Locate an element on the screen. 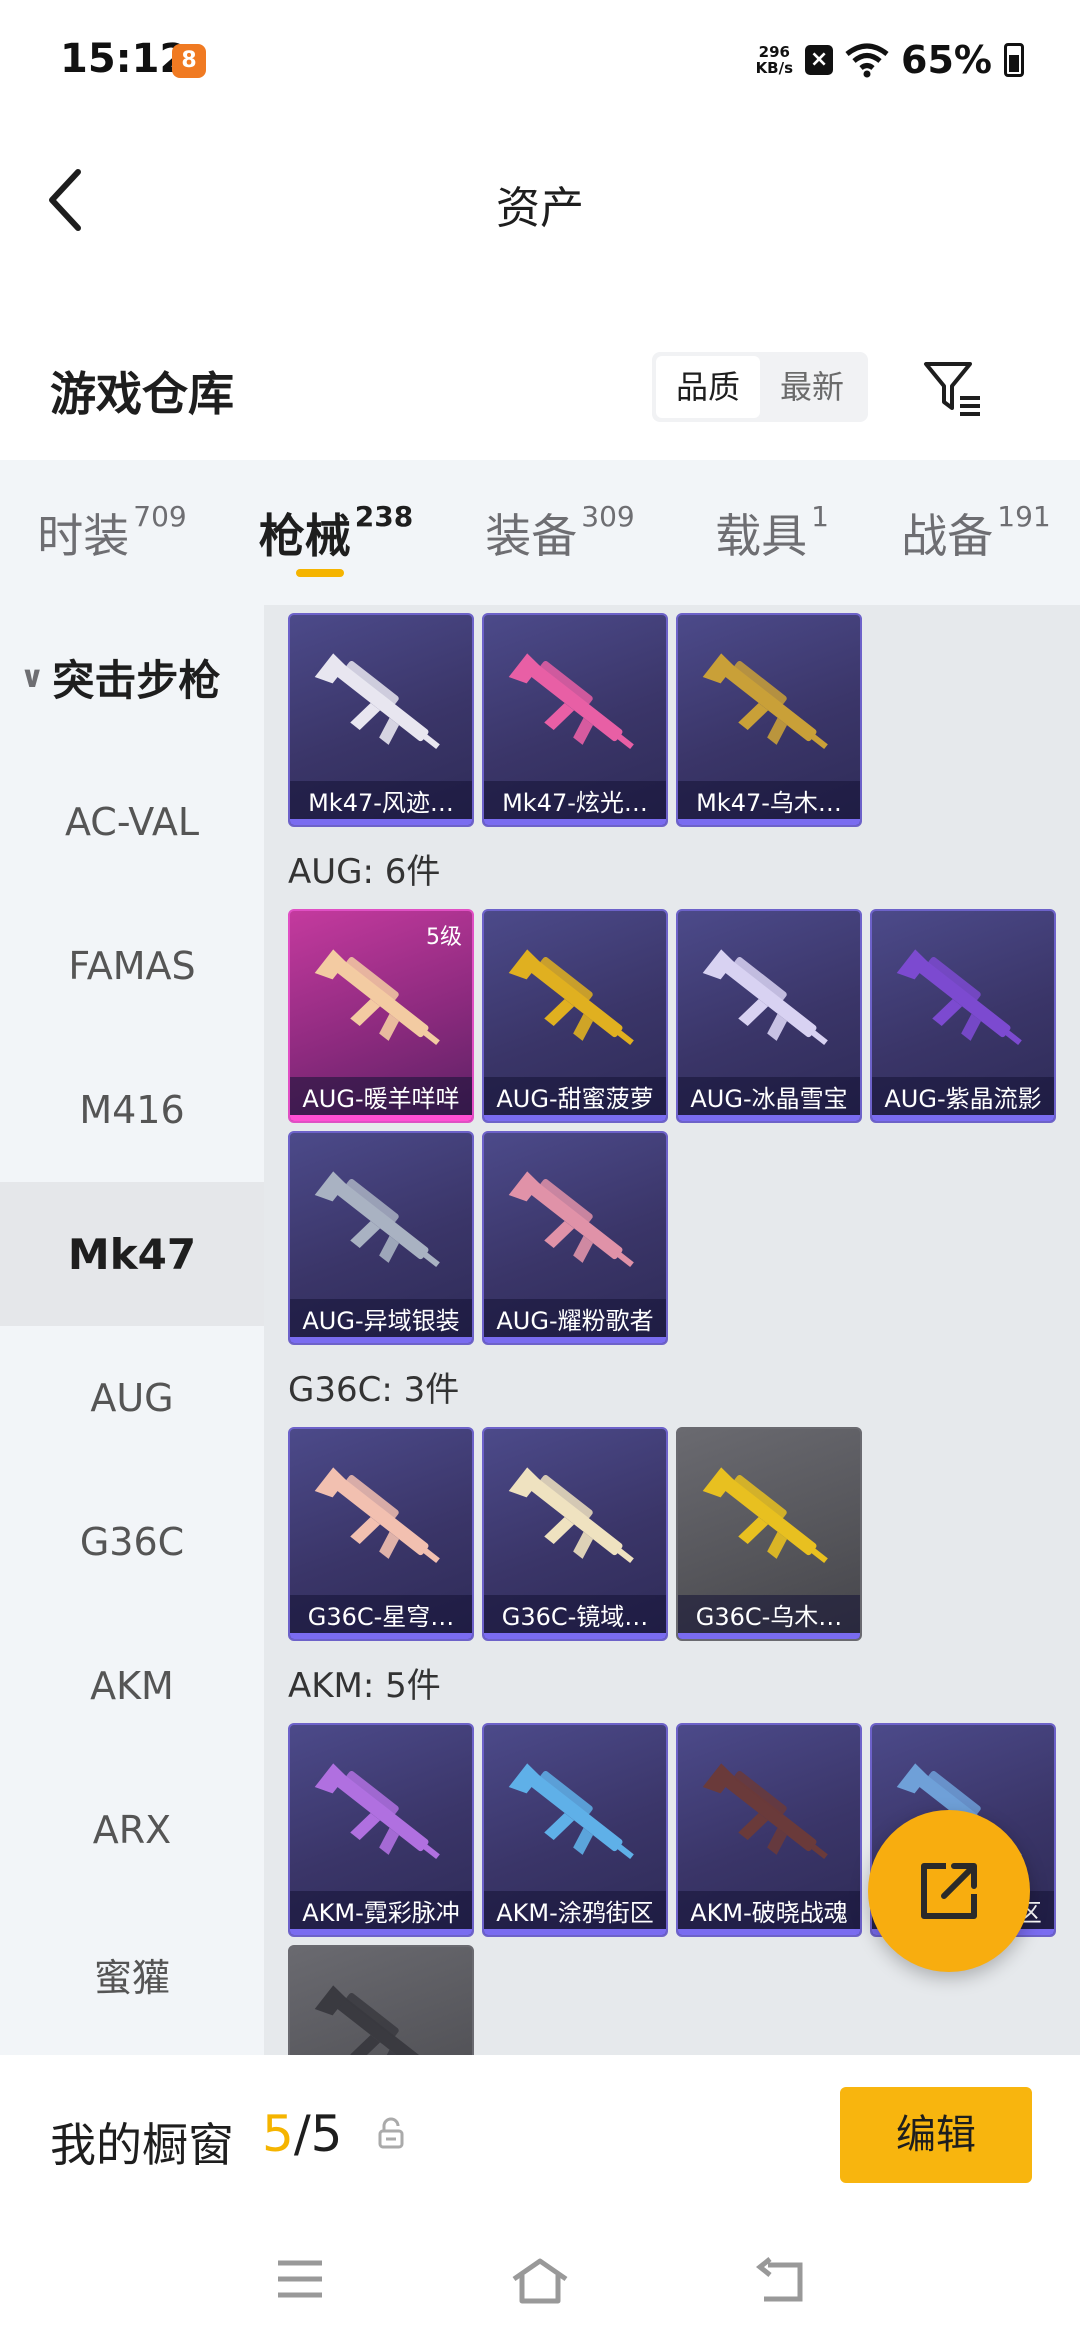 Image resolution: width=1080 pixels, height=2344 pixels. back-icon is located at coordinates (780, 2281).